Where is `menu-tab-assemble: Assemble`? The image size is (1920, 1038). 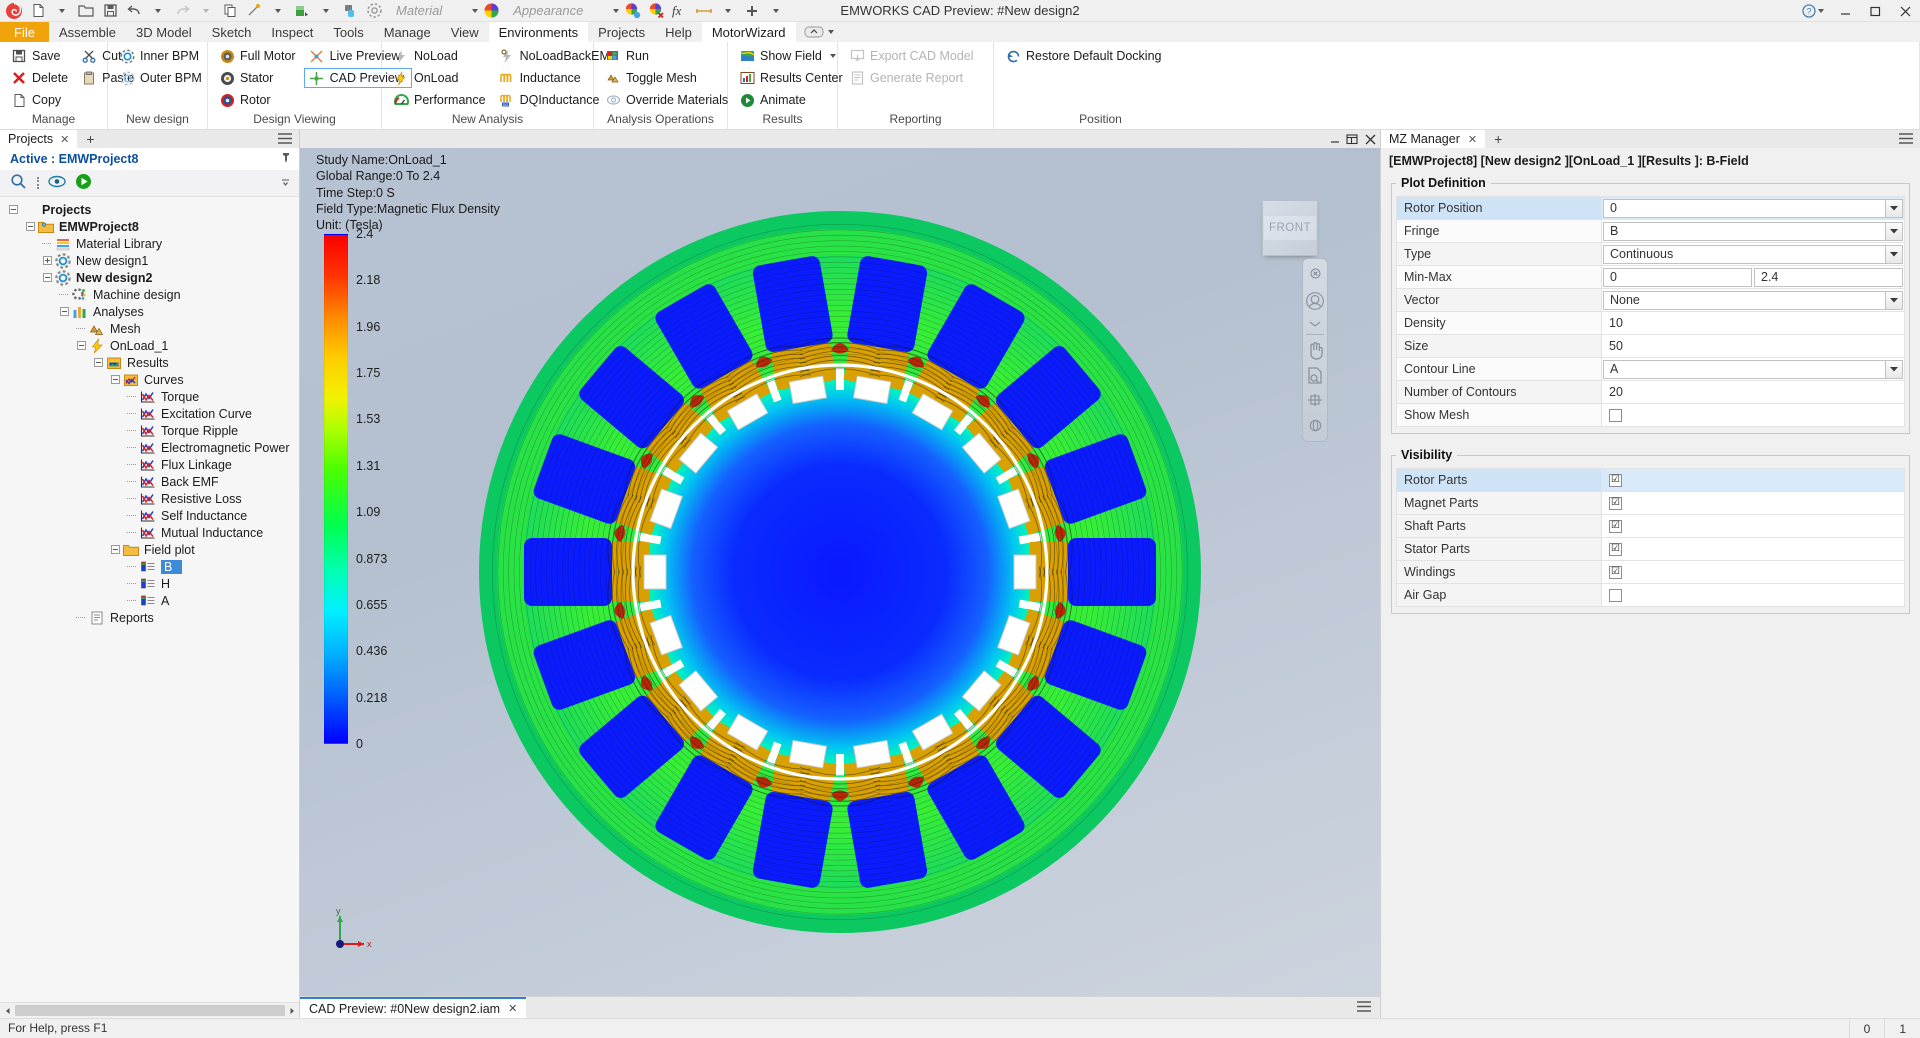 menu-tab-assemble: Assemble is located at coordinates (87, 32).